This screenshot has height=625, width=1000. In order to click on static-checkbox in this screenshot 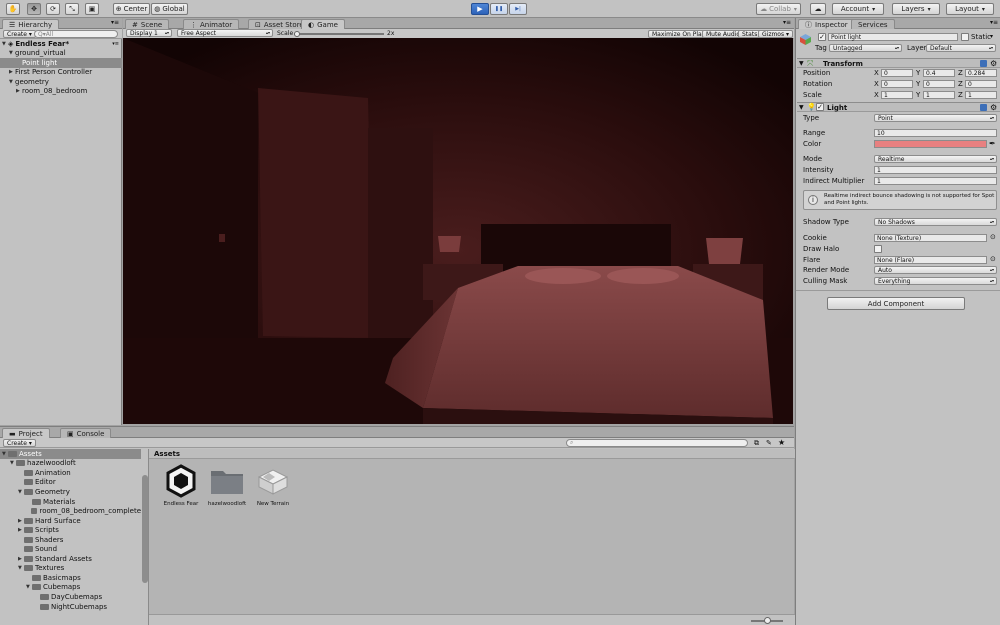, I will do `click(965, 37)`.